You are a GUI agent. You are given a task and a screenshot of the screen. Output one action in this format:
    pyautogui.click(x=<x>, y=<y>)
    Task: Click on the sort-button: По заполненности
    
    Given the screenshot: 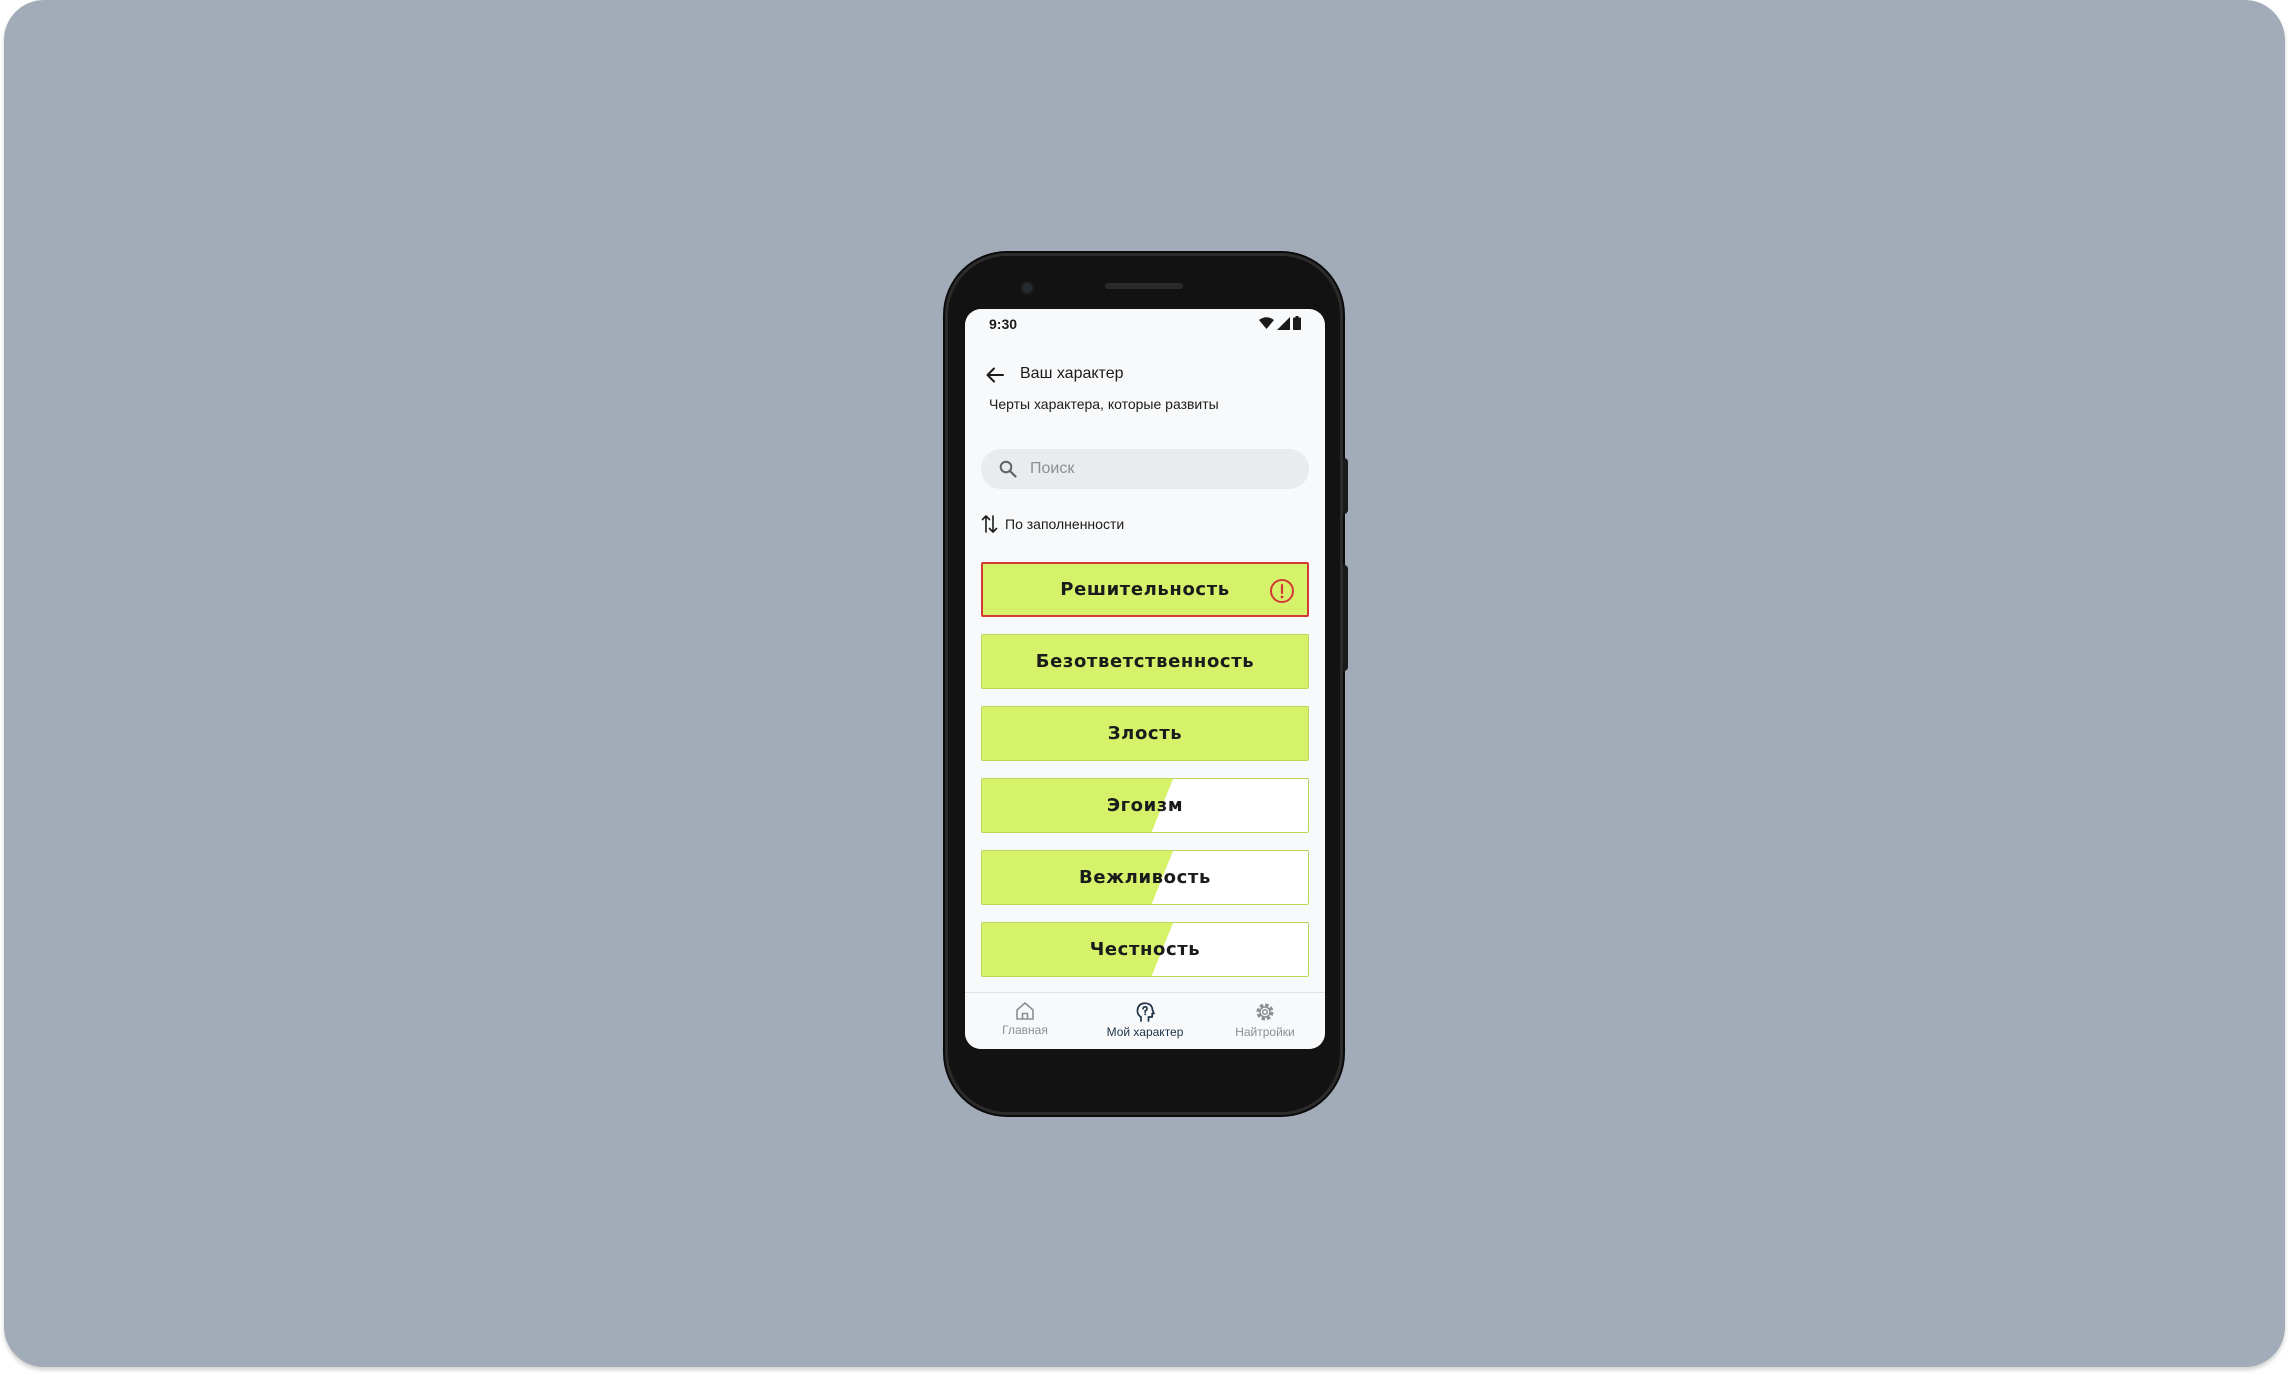 What is the action you would take?
    pyautogui.click(x=1052, y=524)
    